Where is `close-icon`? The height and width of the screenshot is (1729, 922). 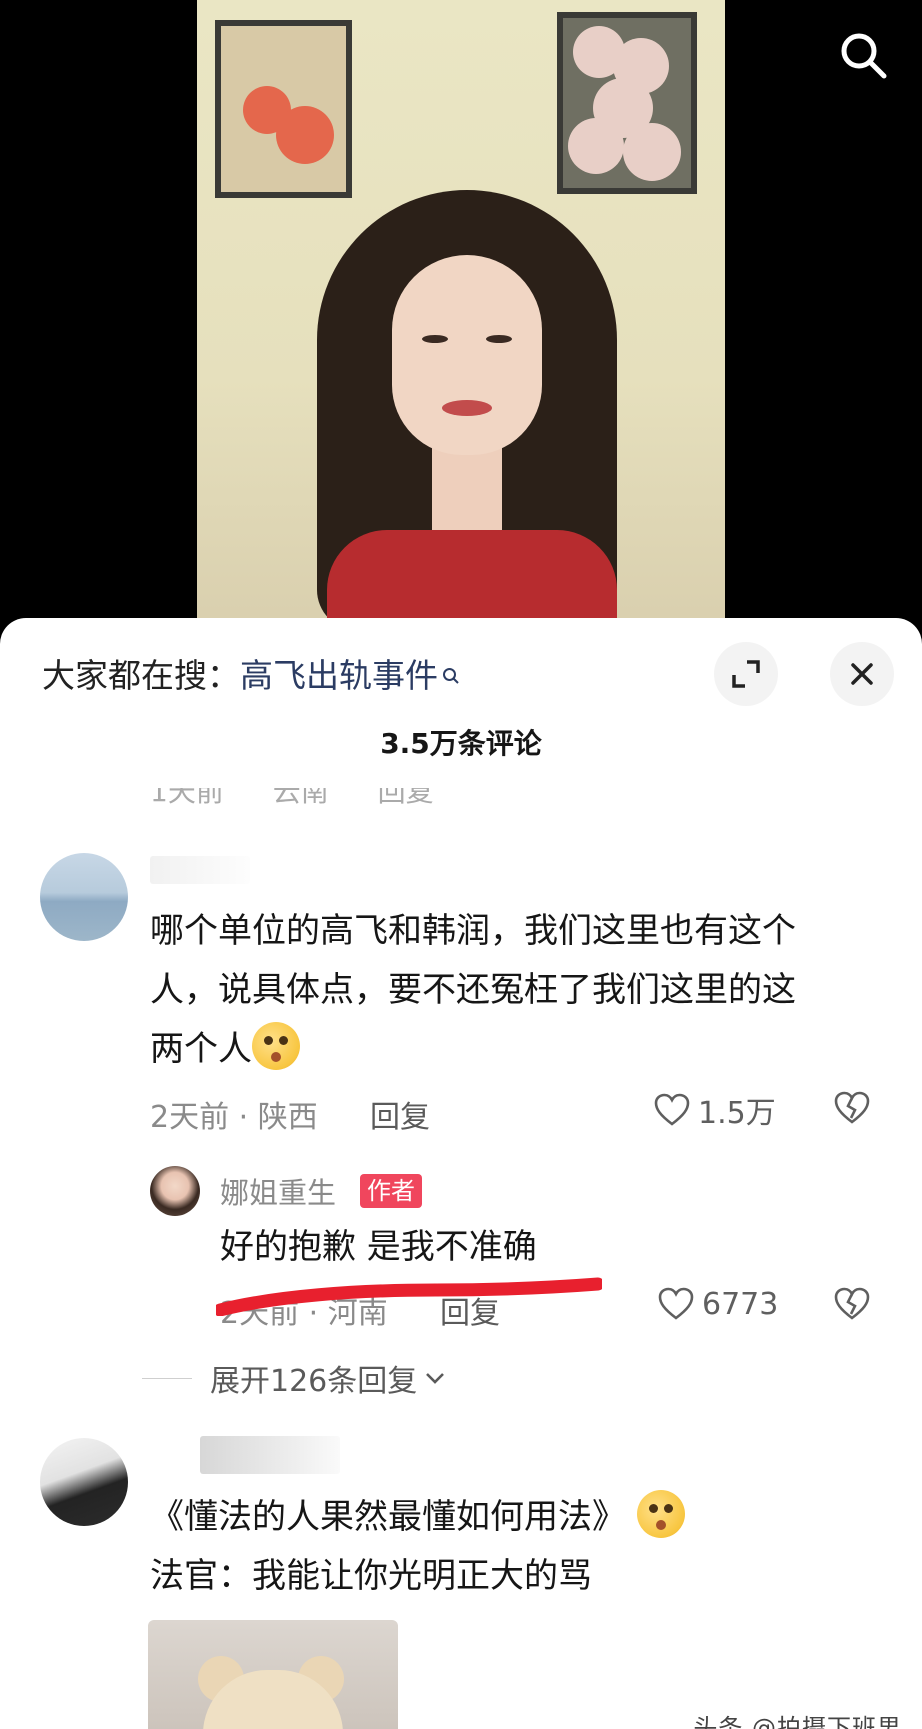
close-icon is located at coordinates (862, 674).